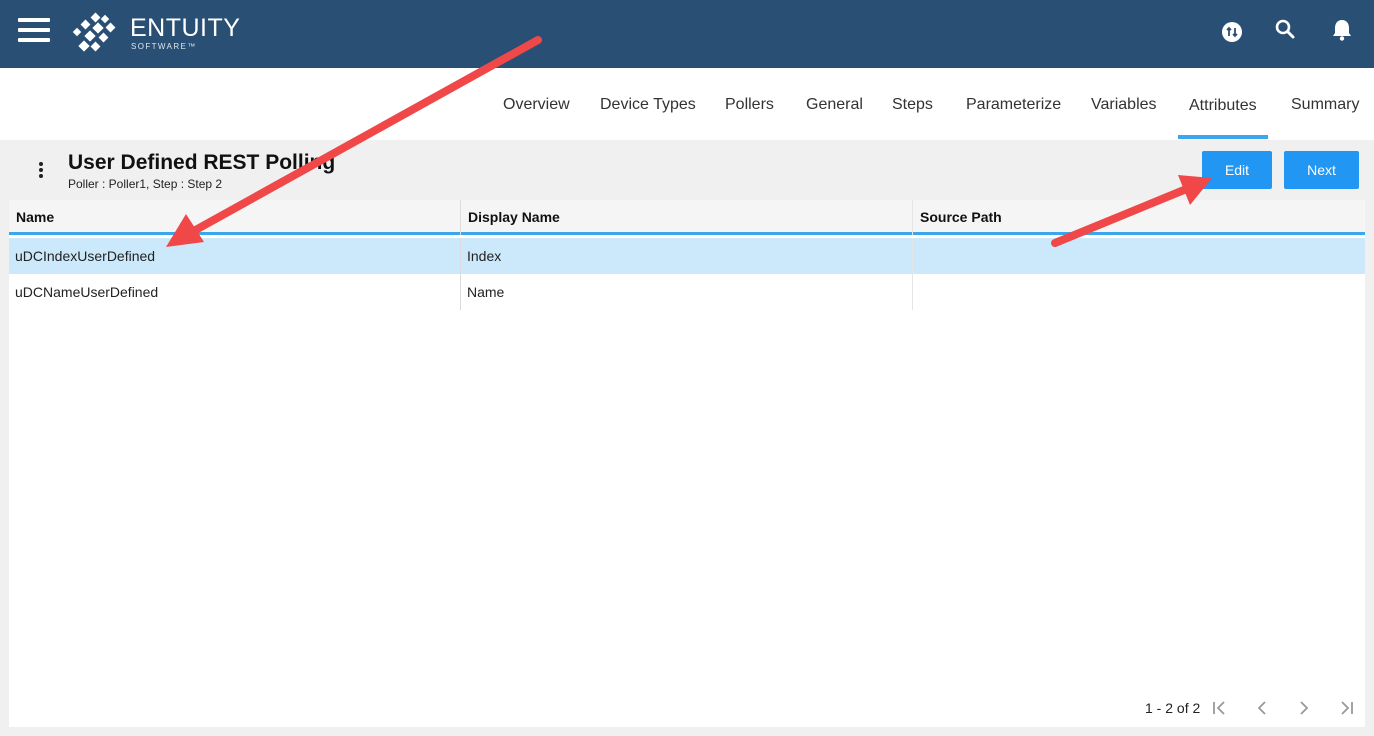 This screenshot has height=736, width=1374. I want to click on brand-subtitle: SOFTWARE™, so click(164, 46).